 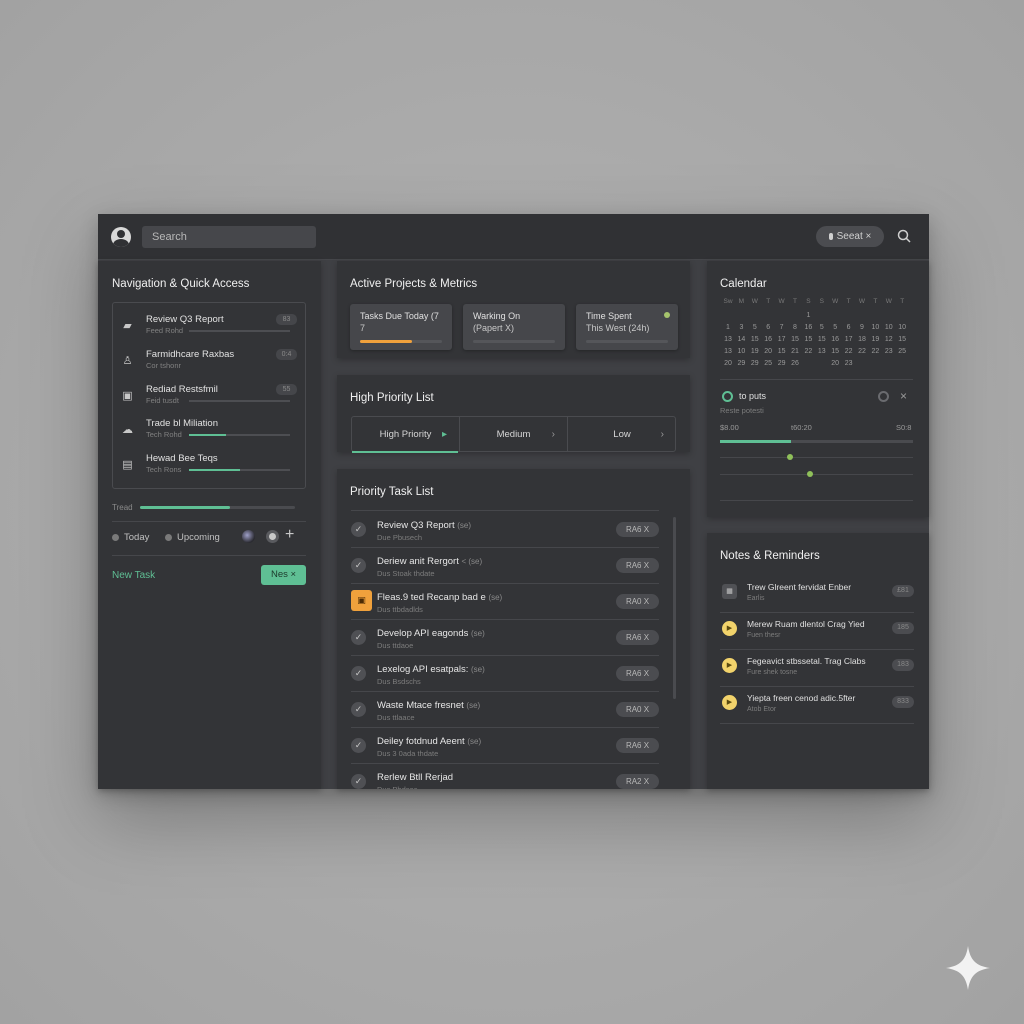 What do you see at coordinates (406, 435) in the screenshot?
I see `tab-high-priority: High Priority ▸` at bounding box center [406, 435].